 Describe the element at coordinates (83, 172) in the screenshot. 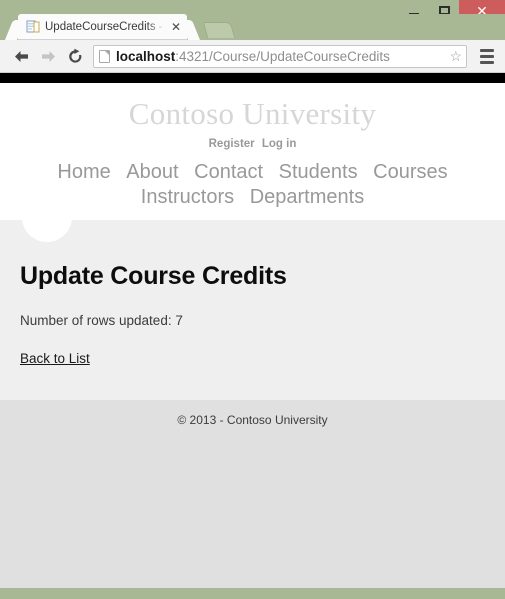

I see `nav-item-home: Home` at that location.